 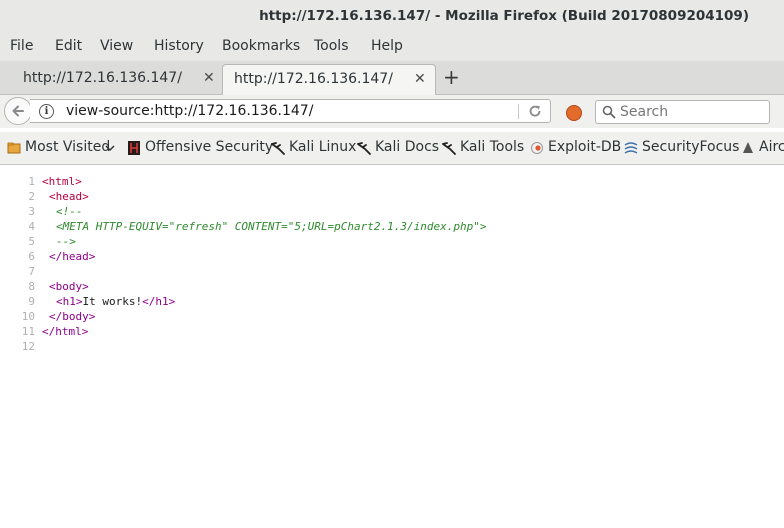 I want to click on source-line: </html>, so click(x=65, y=331).